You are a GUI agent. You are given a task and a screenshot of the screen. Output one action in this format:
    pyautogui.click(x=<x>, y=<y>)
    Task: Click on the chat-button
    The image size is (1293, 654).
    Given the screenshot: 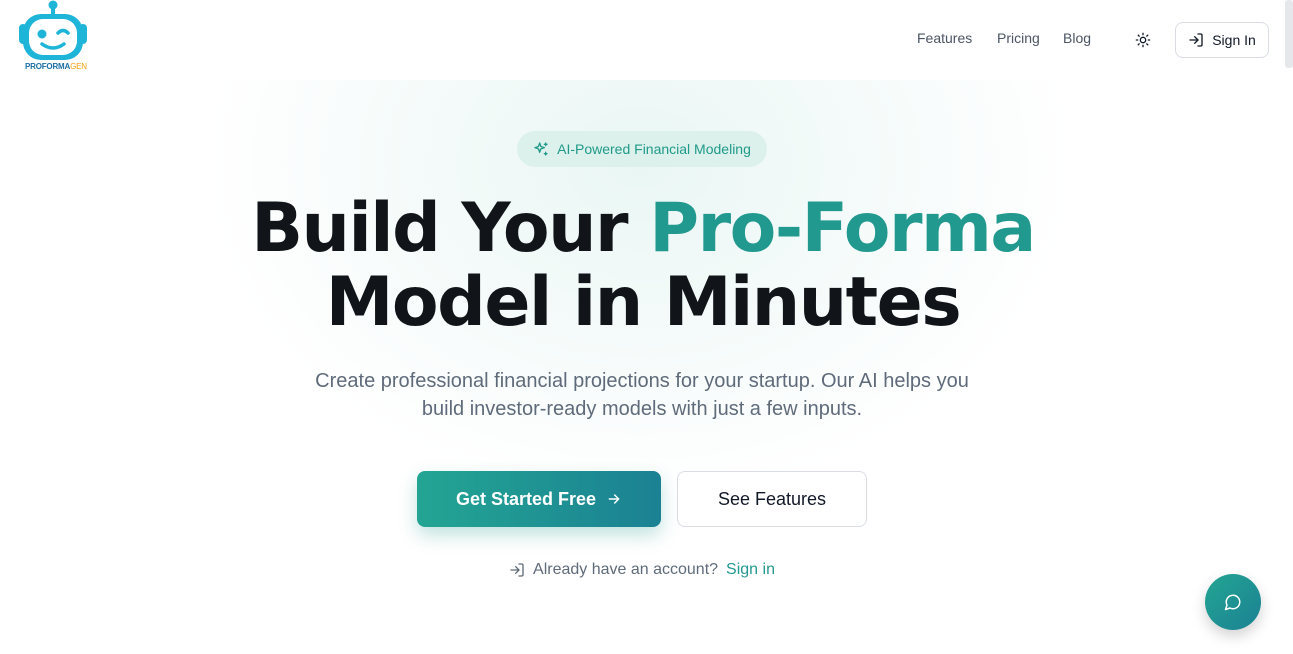 What is the action you would take?
    pyautogui.click(x=1233, y=602)
    